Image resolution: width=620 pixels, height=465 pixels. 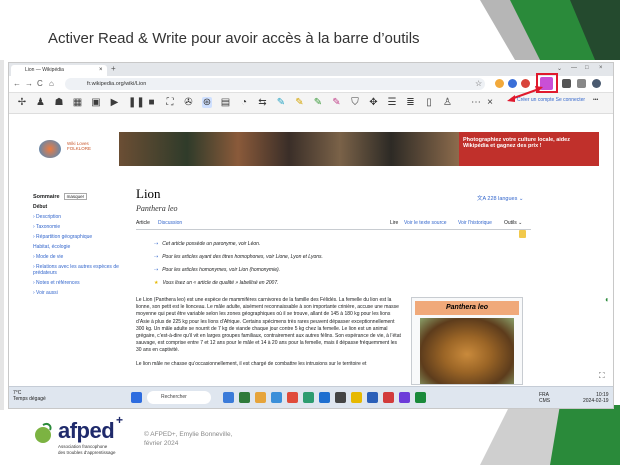 I want to click on tab-read: Lire, so click(x=394, y=223).